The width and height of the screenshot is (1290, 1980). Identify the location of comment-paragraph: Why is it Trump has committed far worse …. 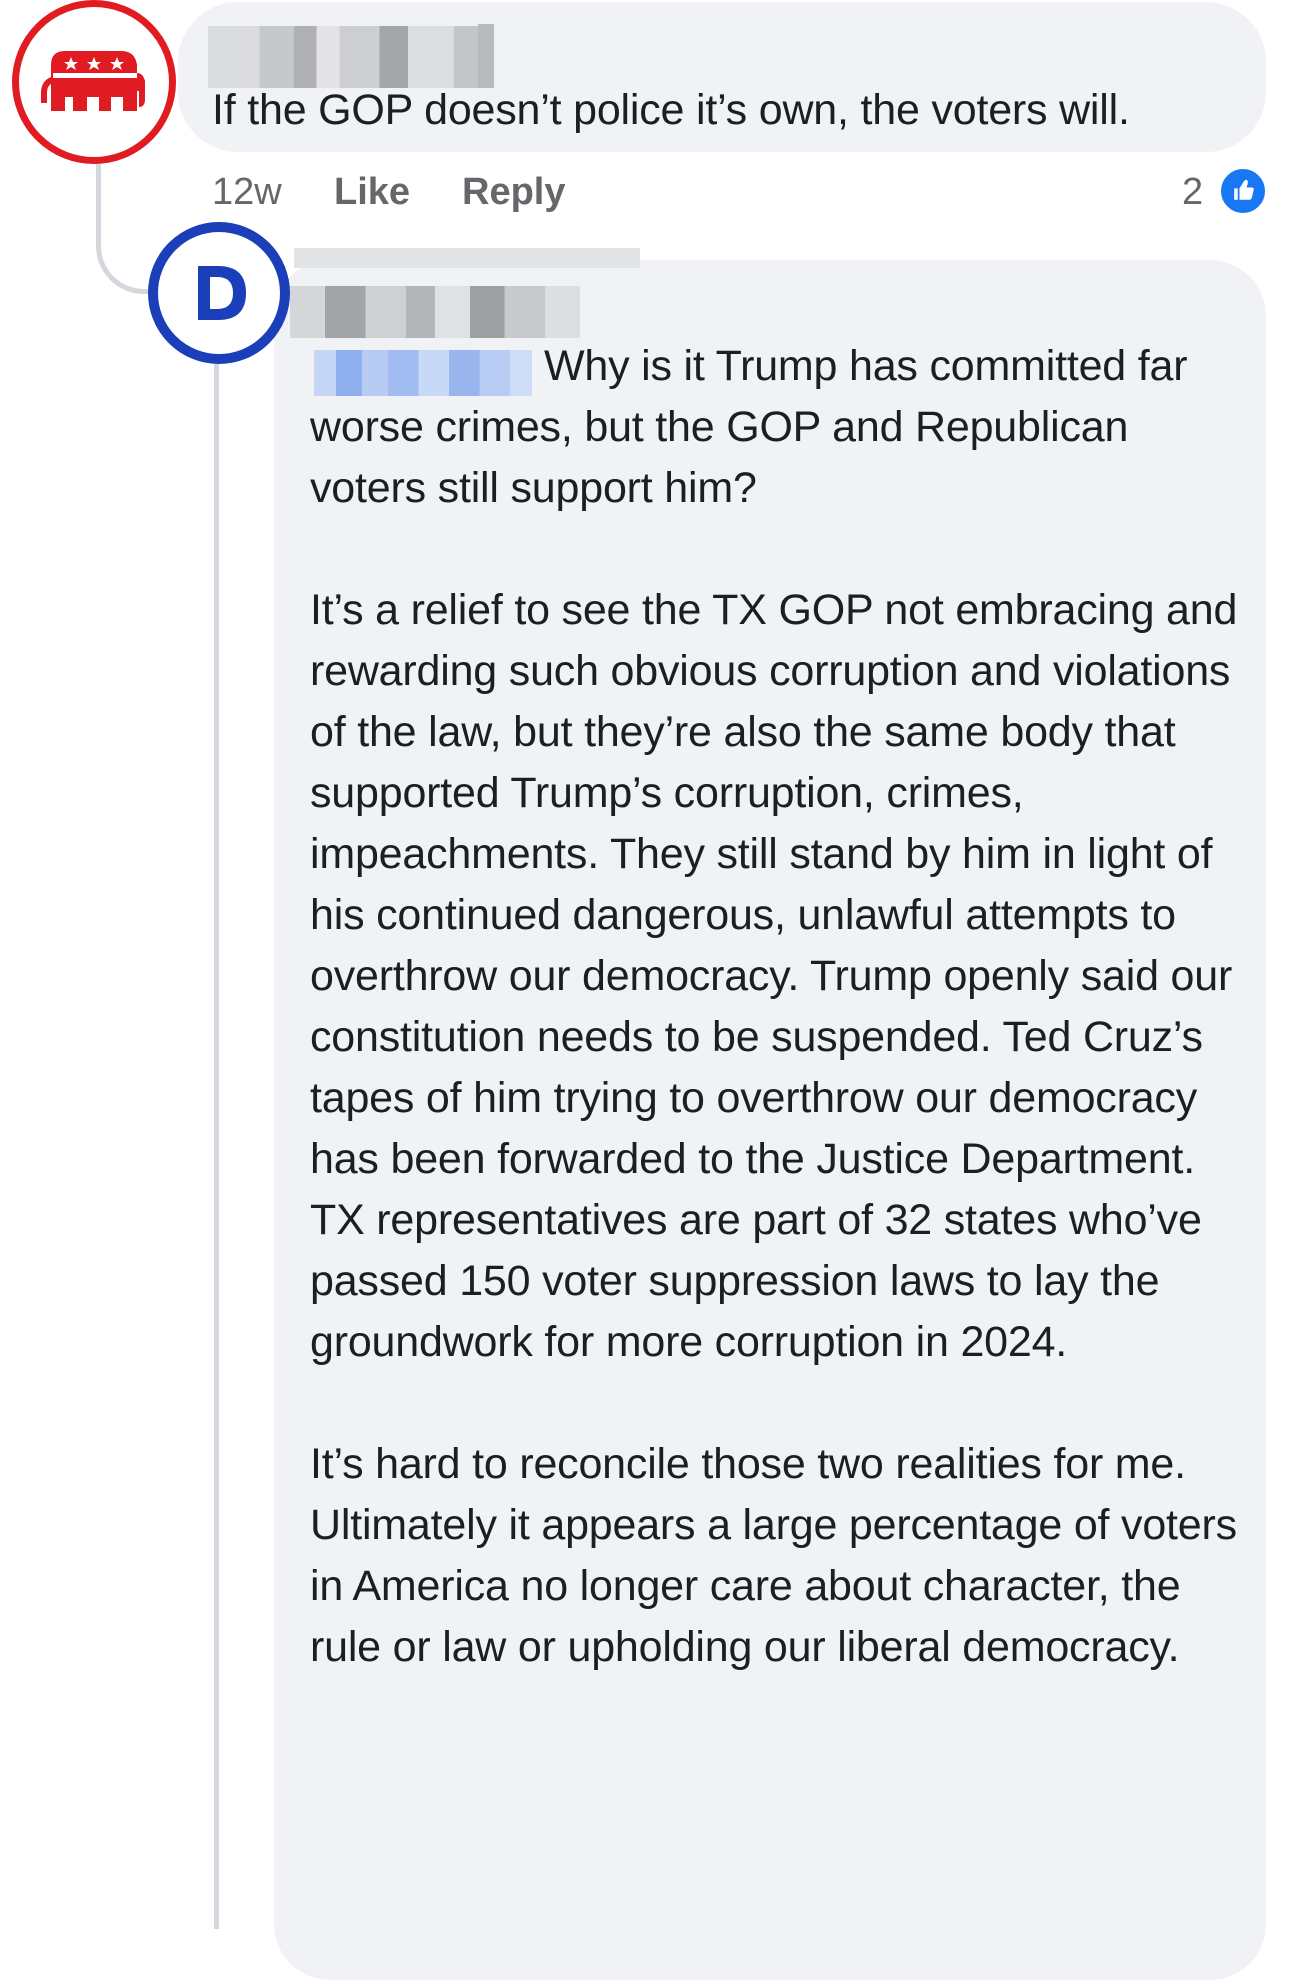
(749, 427).